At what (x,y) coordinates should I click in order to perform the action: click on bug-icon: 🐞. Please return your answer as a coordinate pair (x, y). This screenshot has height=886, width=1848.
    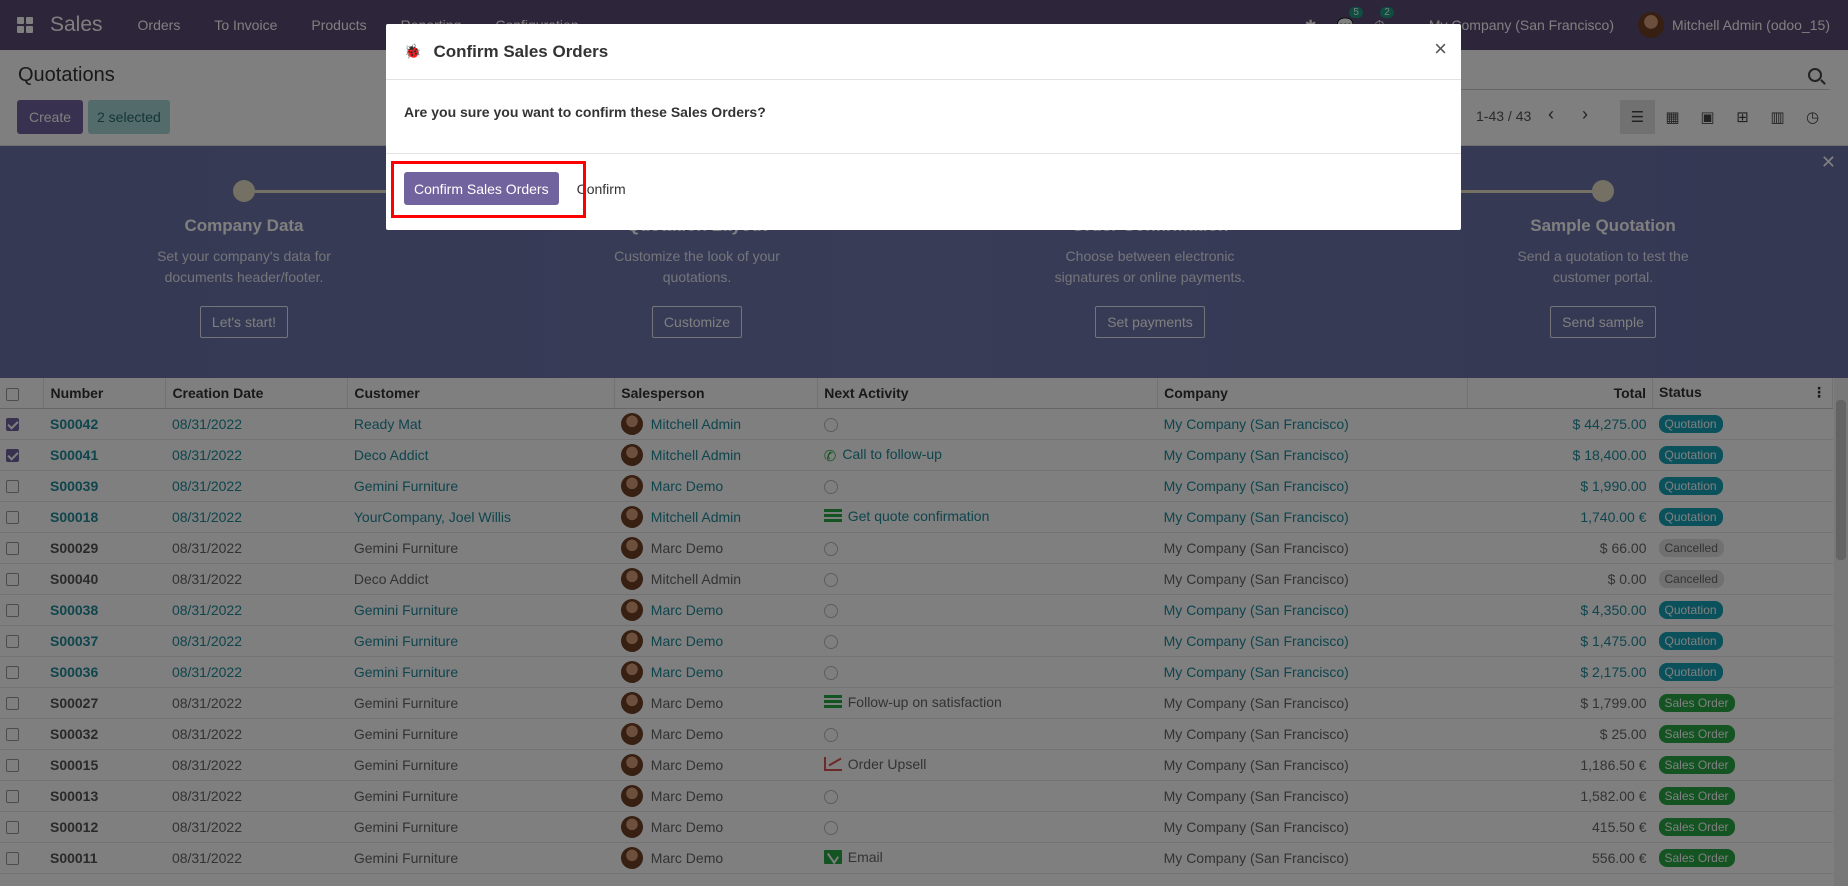
    Looking at the image, I should click on (413, 51).